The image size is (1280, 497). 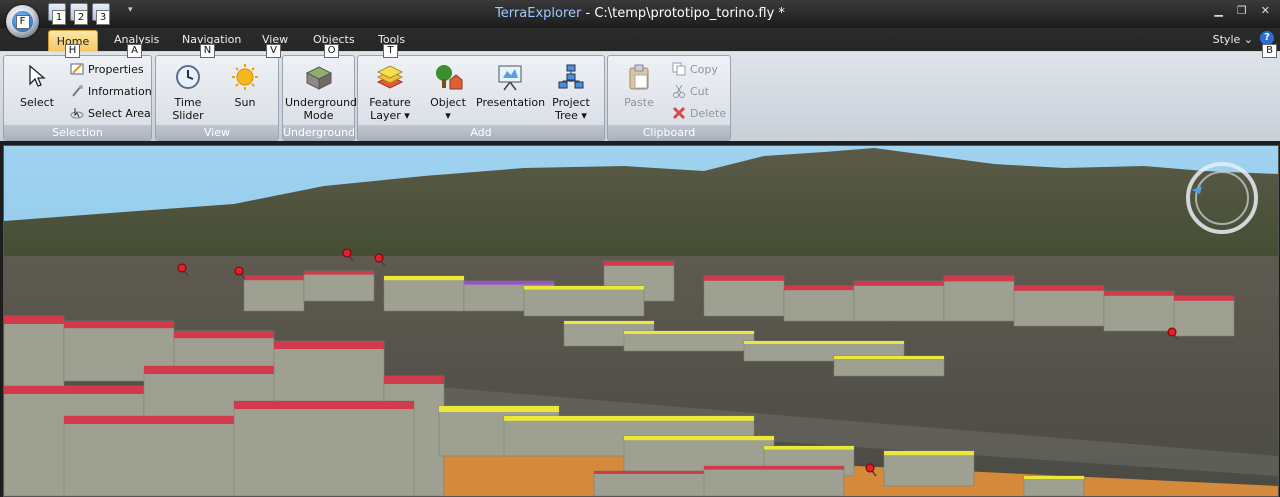 I want to click on underground-mode-label: Underground Mode, so click(x=321, y=109).